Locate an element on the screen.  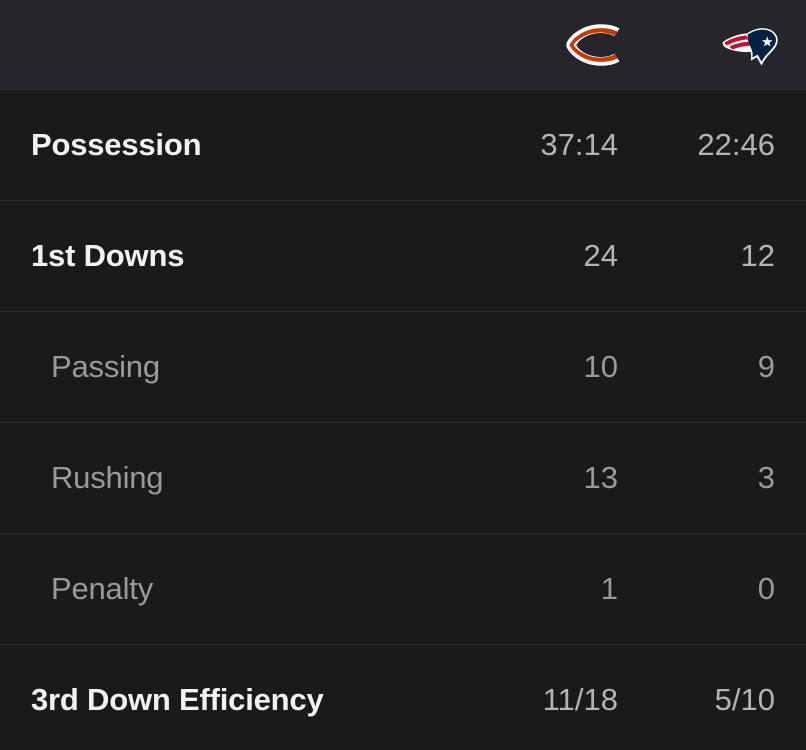
stat-value-home: 1 is located at coordinates (609, 588).